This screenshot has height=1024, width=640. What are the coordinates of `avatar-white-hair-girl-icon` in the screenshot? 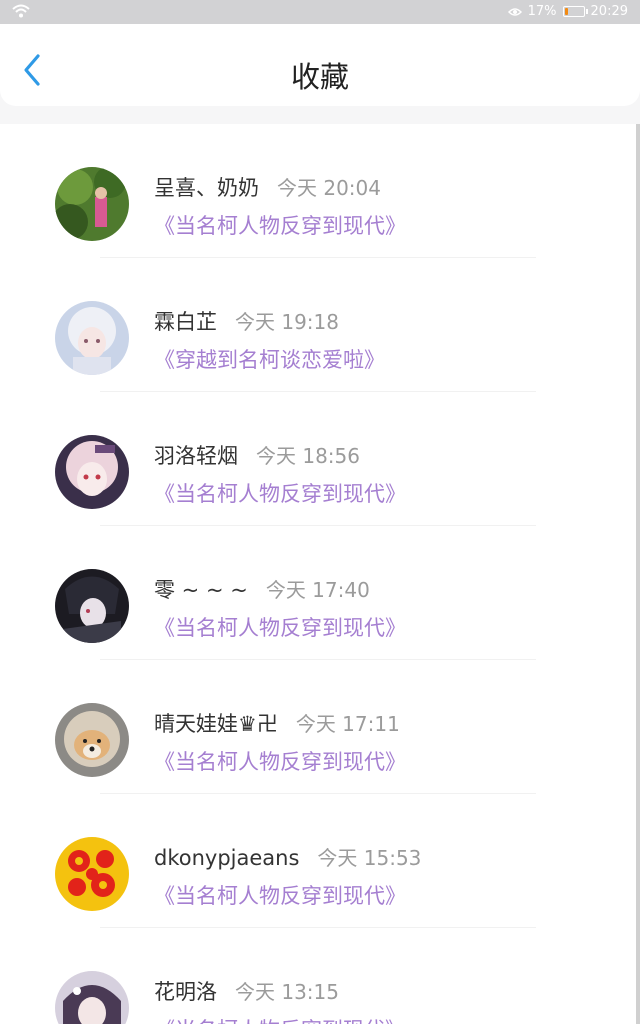 It's located at (92, 338).